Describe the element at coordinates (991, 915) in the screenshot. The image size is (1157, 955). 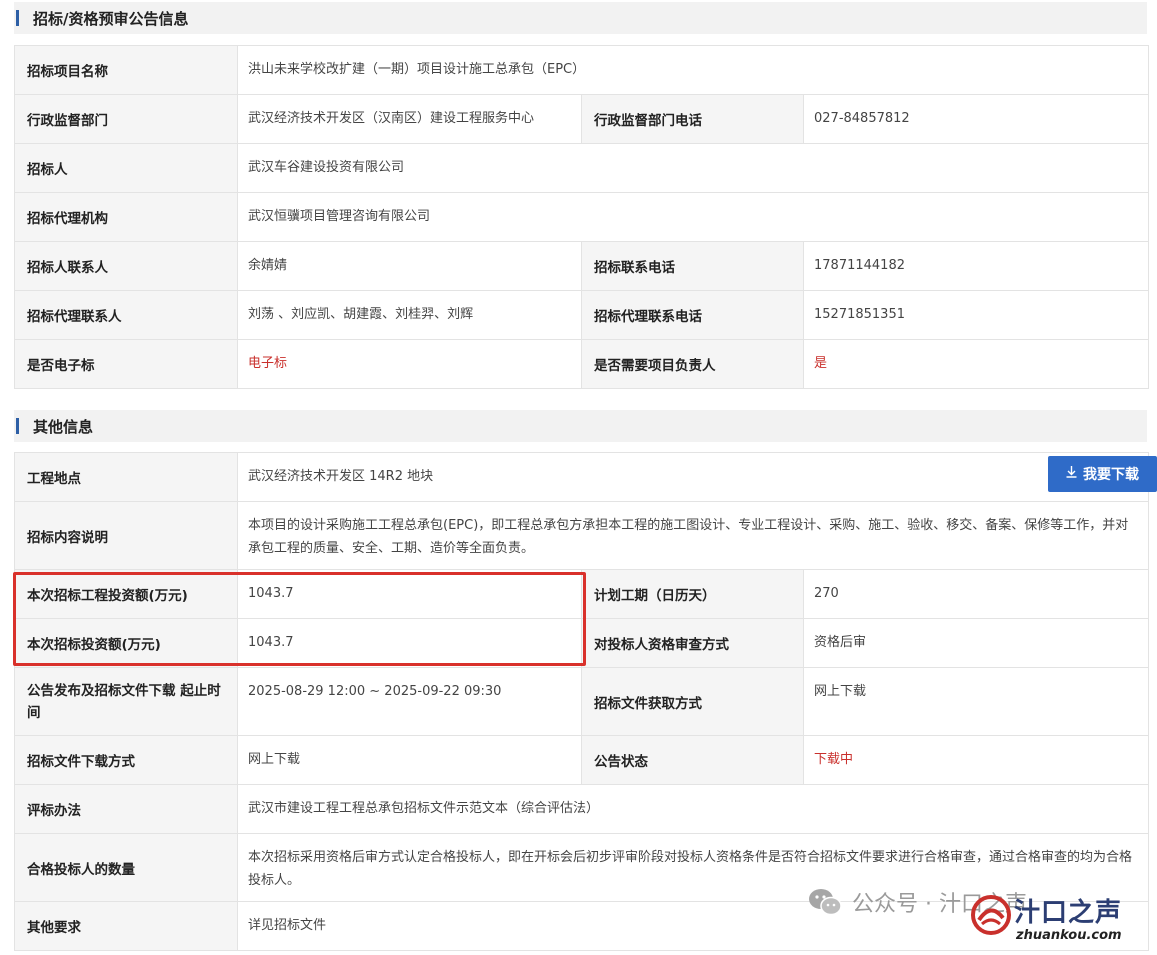
I see `logo-mark-icon` at that location.